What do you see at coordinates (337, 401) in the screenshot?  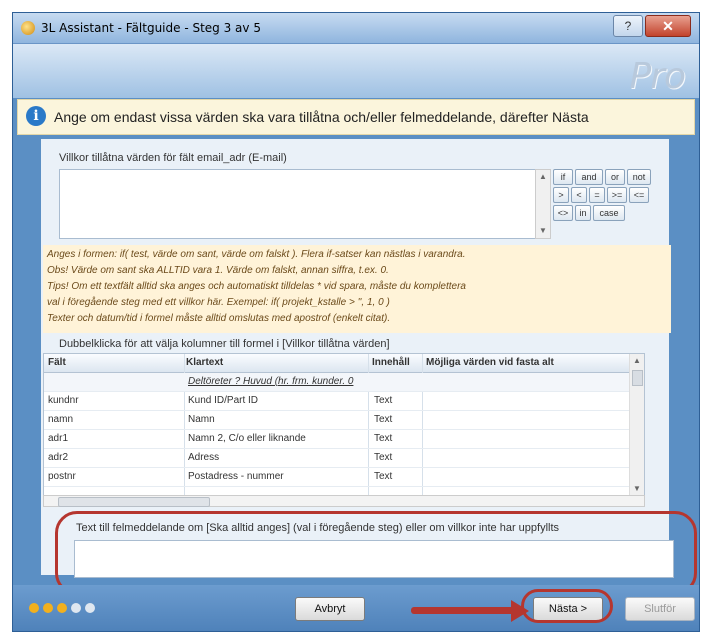 I see `table-row: kundnr Kund ID/Part ID Text` at bounding box center [337, 401].